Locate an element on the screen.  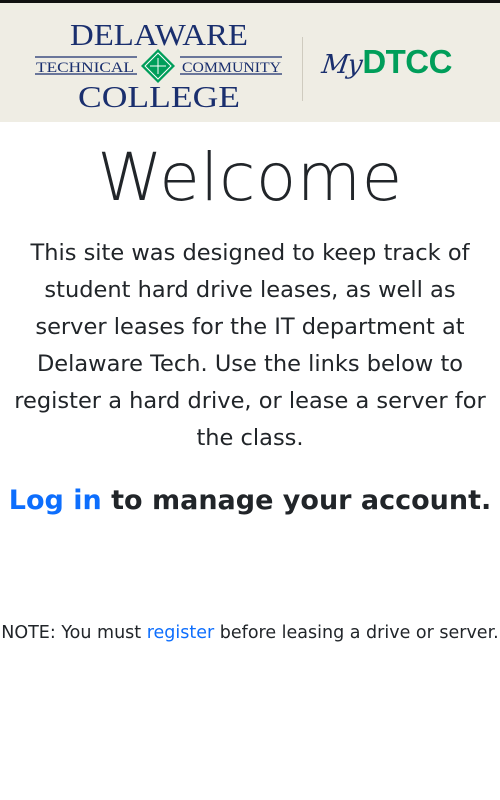
mydtcc-my-text: My is located at coordinates (341, 65).